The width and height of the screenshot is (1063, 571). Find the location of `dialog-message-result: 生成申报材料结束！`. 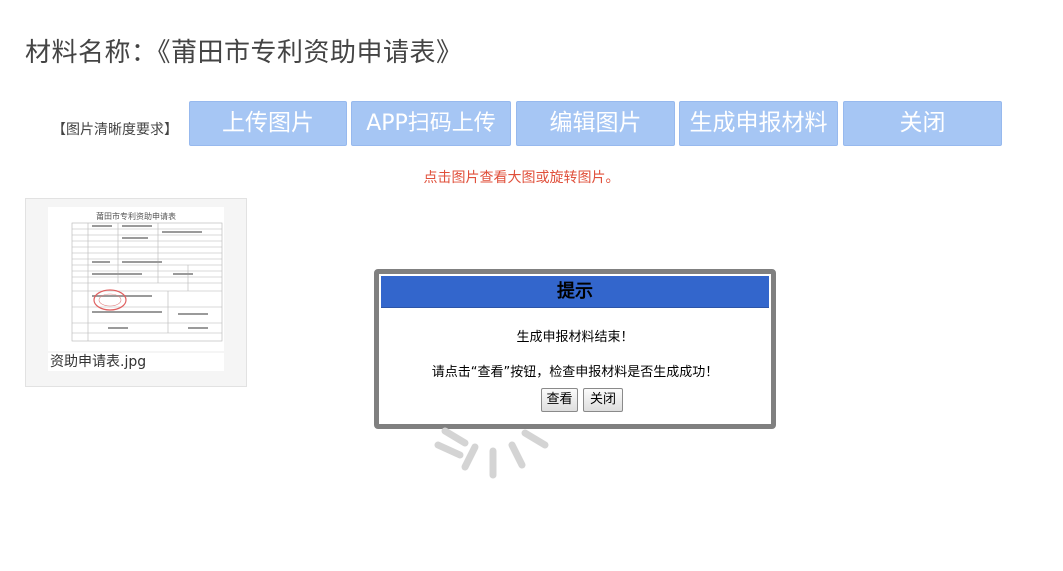

dialog-message-result: 生成申报材料结束！ is located at coordinates (575, 337).